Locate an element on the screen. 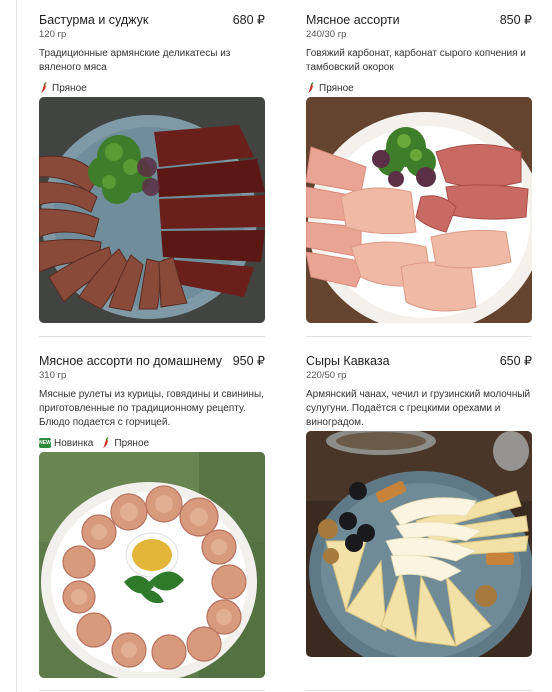 The width and height of the screenshot is (552, 692). product-title: Сыры Кавказа is located at coordinates (348, 361).